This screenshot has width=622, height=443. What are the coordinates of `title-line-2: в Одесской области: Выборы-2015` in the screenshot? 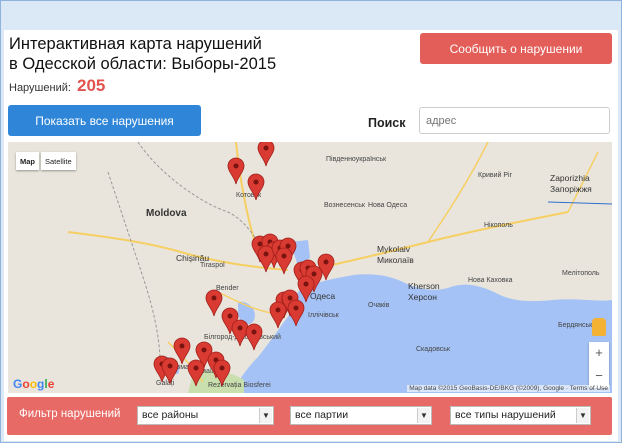 It's located at (143, 64).